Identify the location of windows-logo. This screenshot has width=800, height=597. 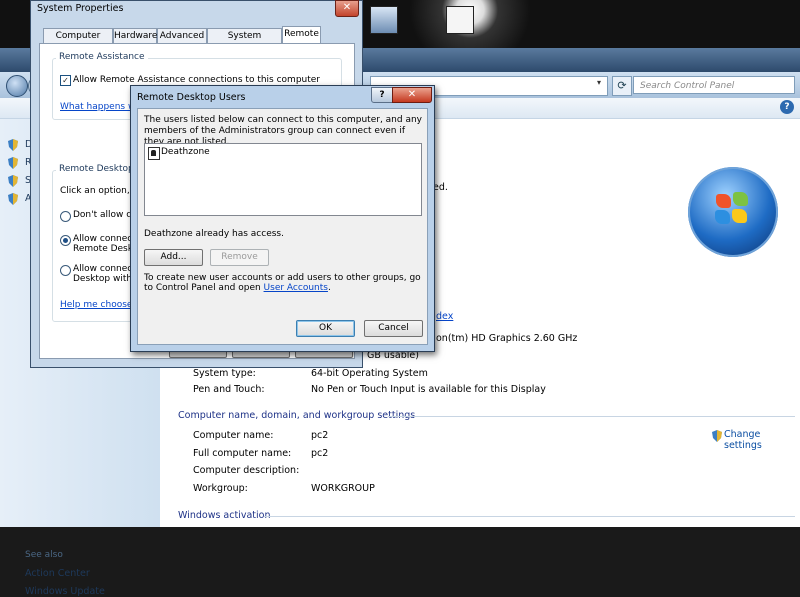
(733, 212).